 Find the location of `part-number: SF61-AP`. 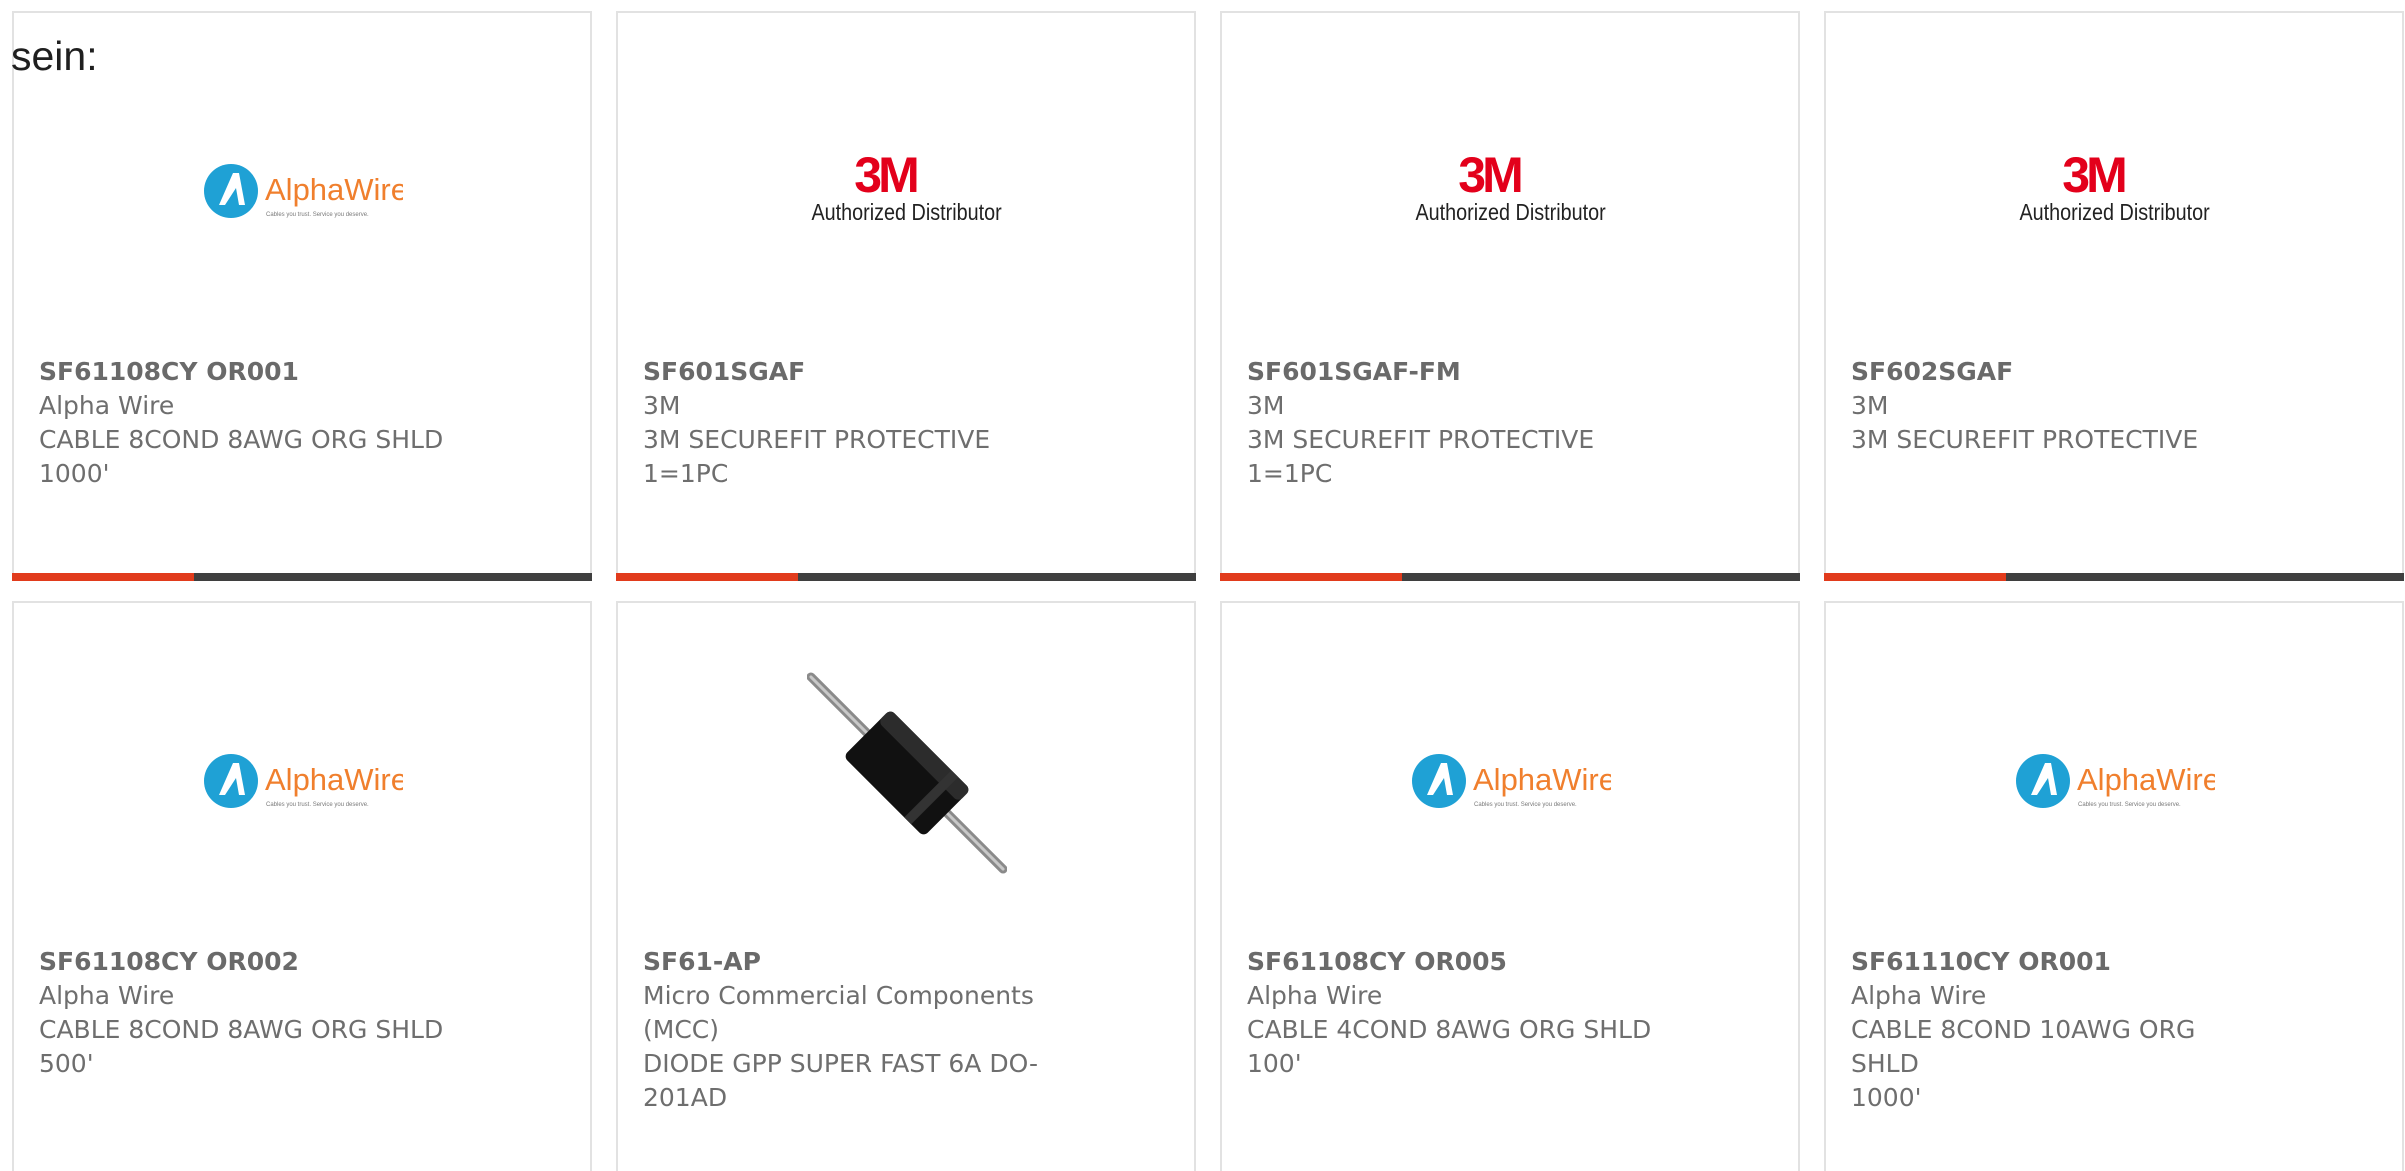

part-number: SF61-AP is located at coordinates (853, 962).